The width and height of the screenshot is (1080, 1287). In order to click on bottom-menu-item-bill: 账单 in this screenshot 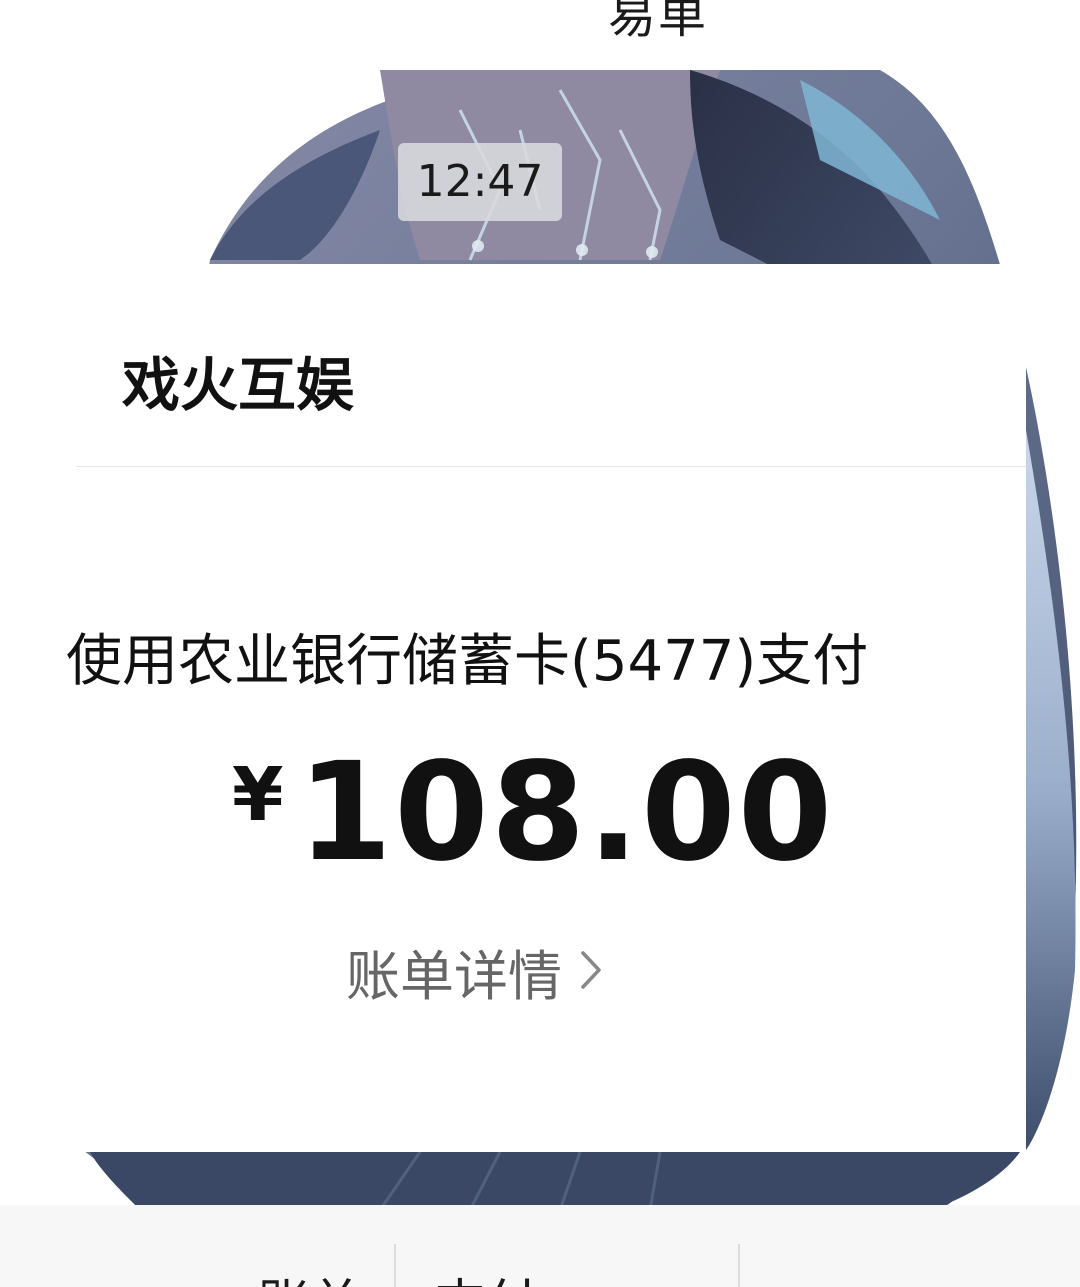, I will do `click(310, 1274)`.